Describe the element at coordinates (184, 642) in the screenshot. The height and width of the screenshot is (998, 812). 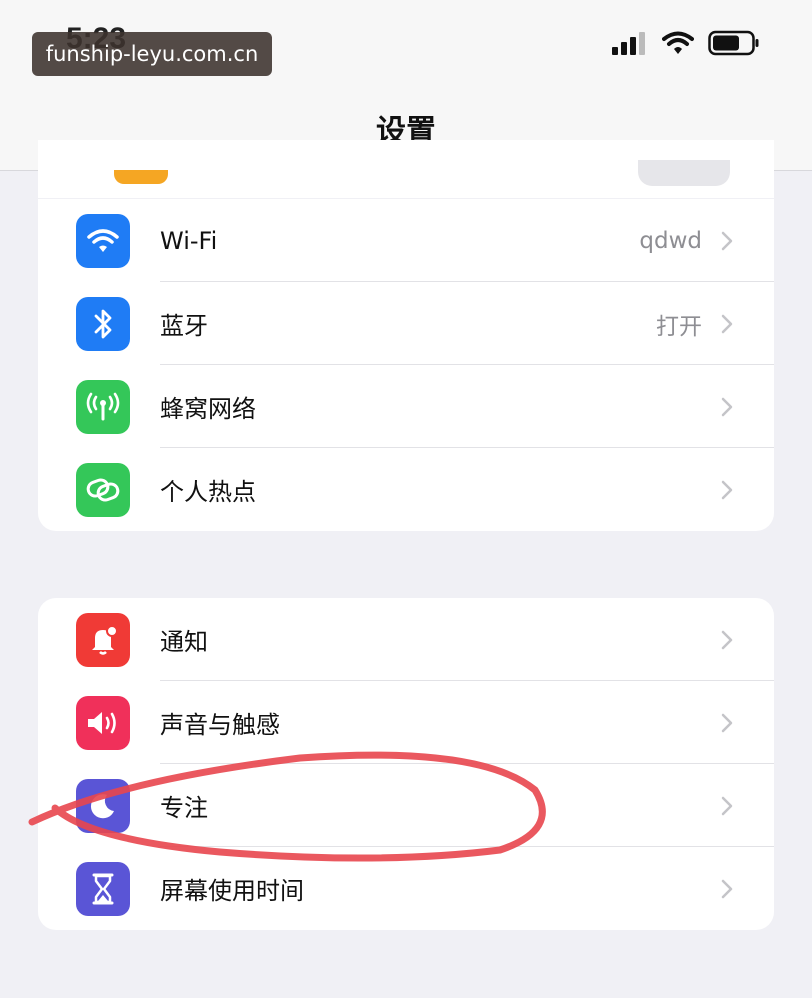
I see `row-label: 通知` at that location.